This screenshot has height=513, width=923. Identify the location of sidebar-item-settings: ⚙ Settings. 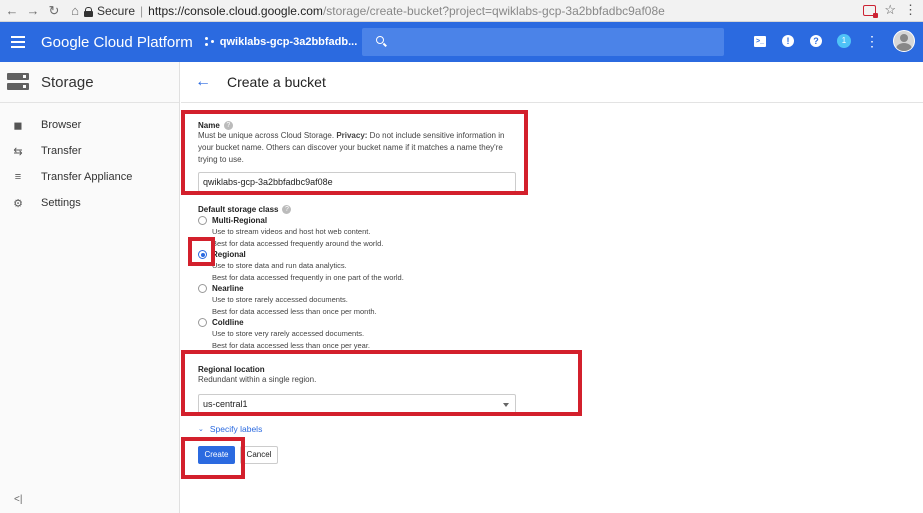
(89, 203).